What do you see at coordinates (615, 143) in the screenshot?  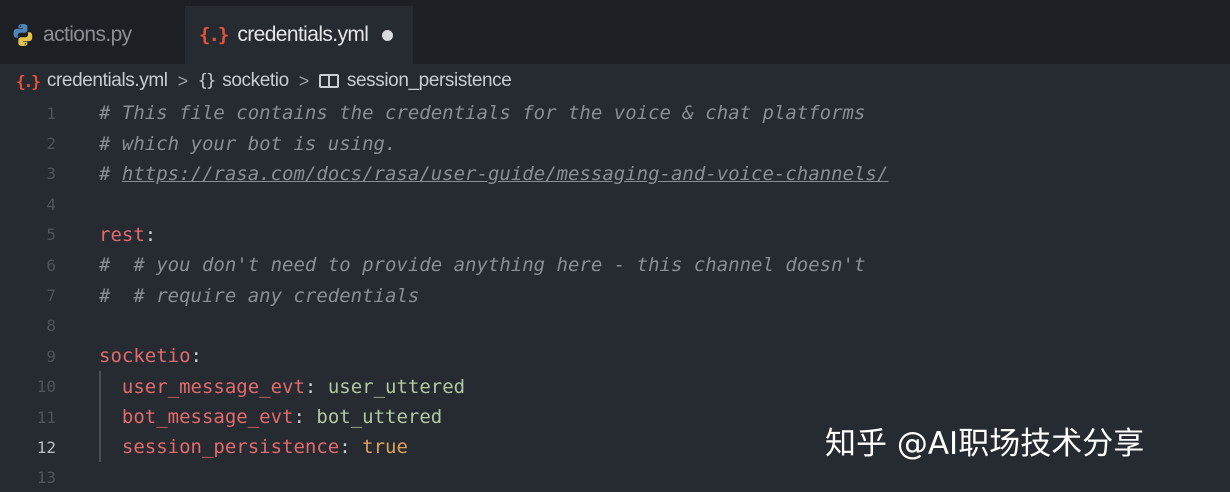 I see `code-line: 2 # which your bot is using.` at bounding box center [615, 143].